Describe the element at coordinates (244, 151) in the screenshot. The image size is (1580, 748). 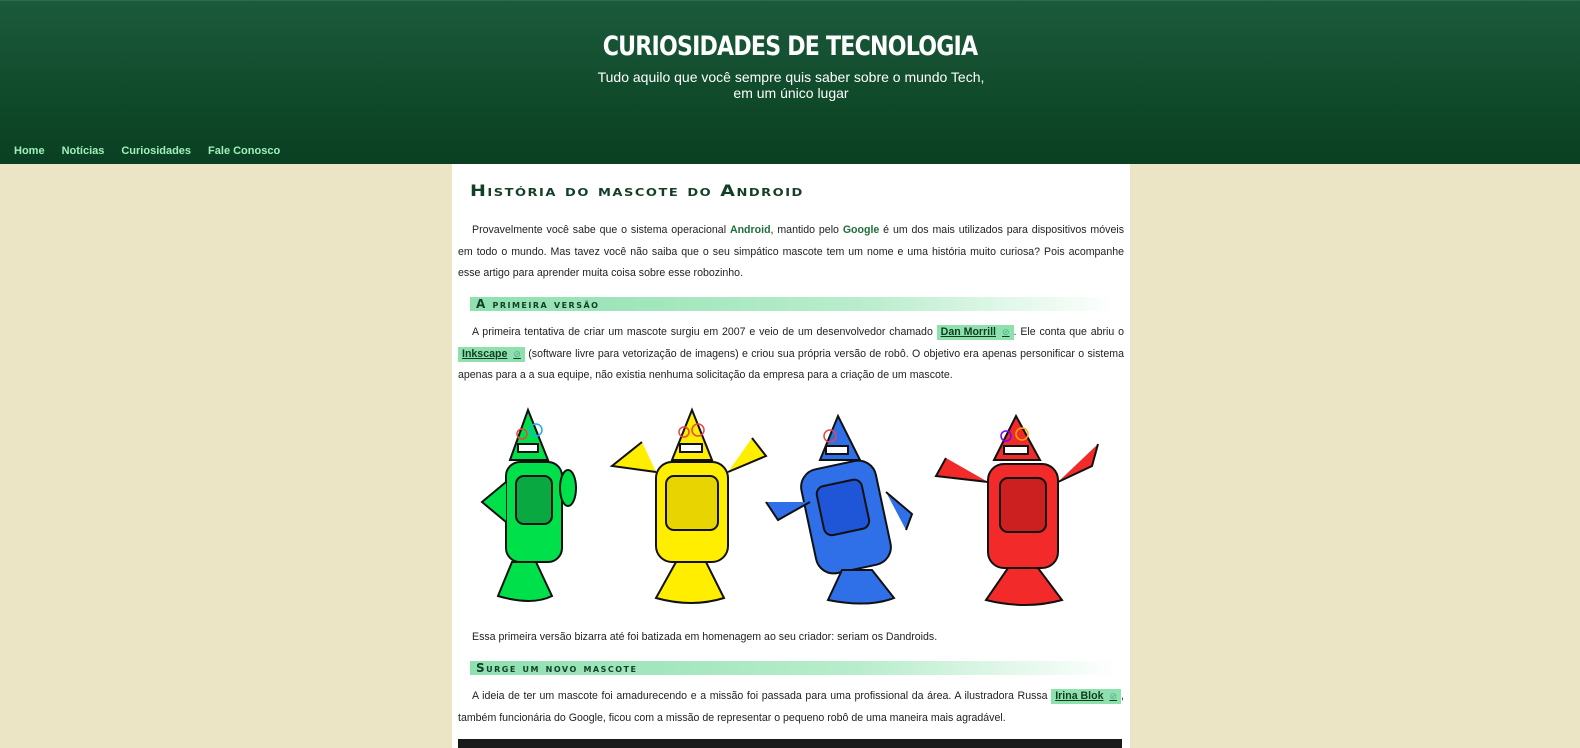
I see `nav-fale-conosco: Fale Conosco` at that location.